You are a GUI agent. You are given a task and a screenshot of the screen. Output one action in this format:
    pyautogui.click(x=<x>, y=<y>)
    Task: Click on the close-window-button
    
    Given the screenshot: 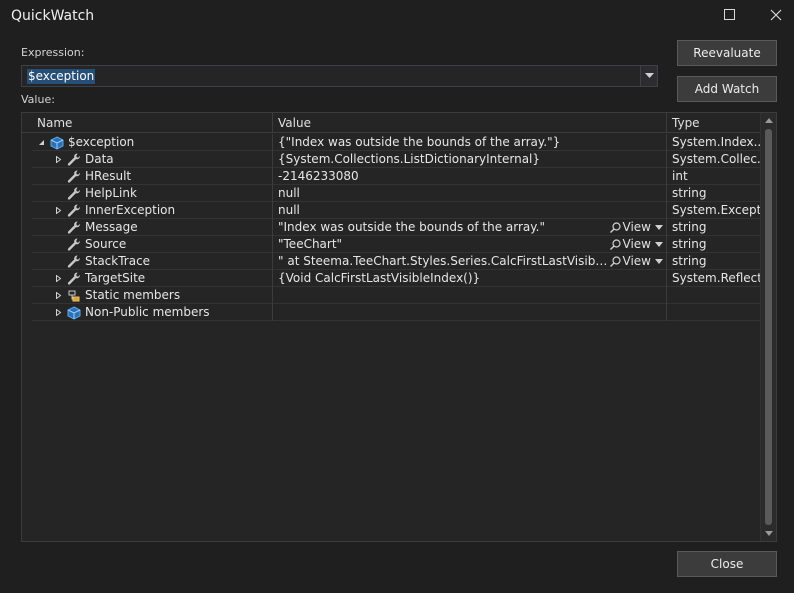 What is the action you would take?
    pyautogui.click(x=775, y=15)
    